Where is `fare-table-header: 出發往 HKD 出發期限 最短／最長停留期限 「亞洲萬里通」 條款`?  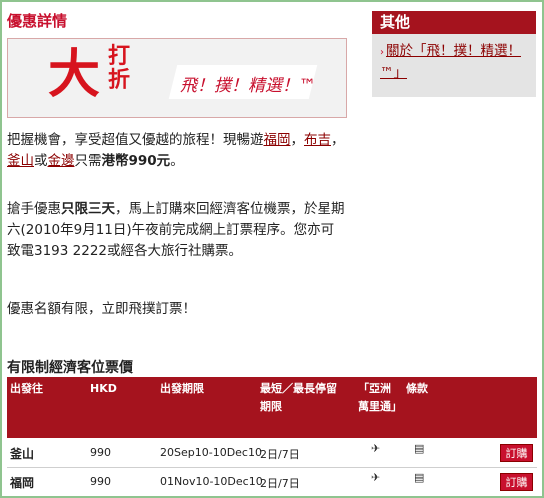 fare-table-header: 出發往 HKD 出發期限 最短／最長停留期限 「亞洲萬里通」 條款 is located at coordinates (272, 407).